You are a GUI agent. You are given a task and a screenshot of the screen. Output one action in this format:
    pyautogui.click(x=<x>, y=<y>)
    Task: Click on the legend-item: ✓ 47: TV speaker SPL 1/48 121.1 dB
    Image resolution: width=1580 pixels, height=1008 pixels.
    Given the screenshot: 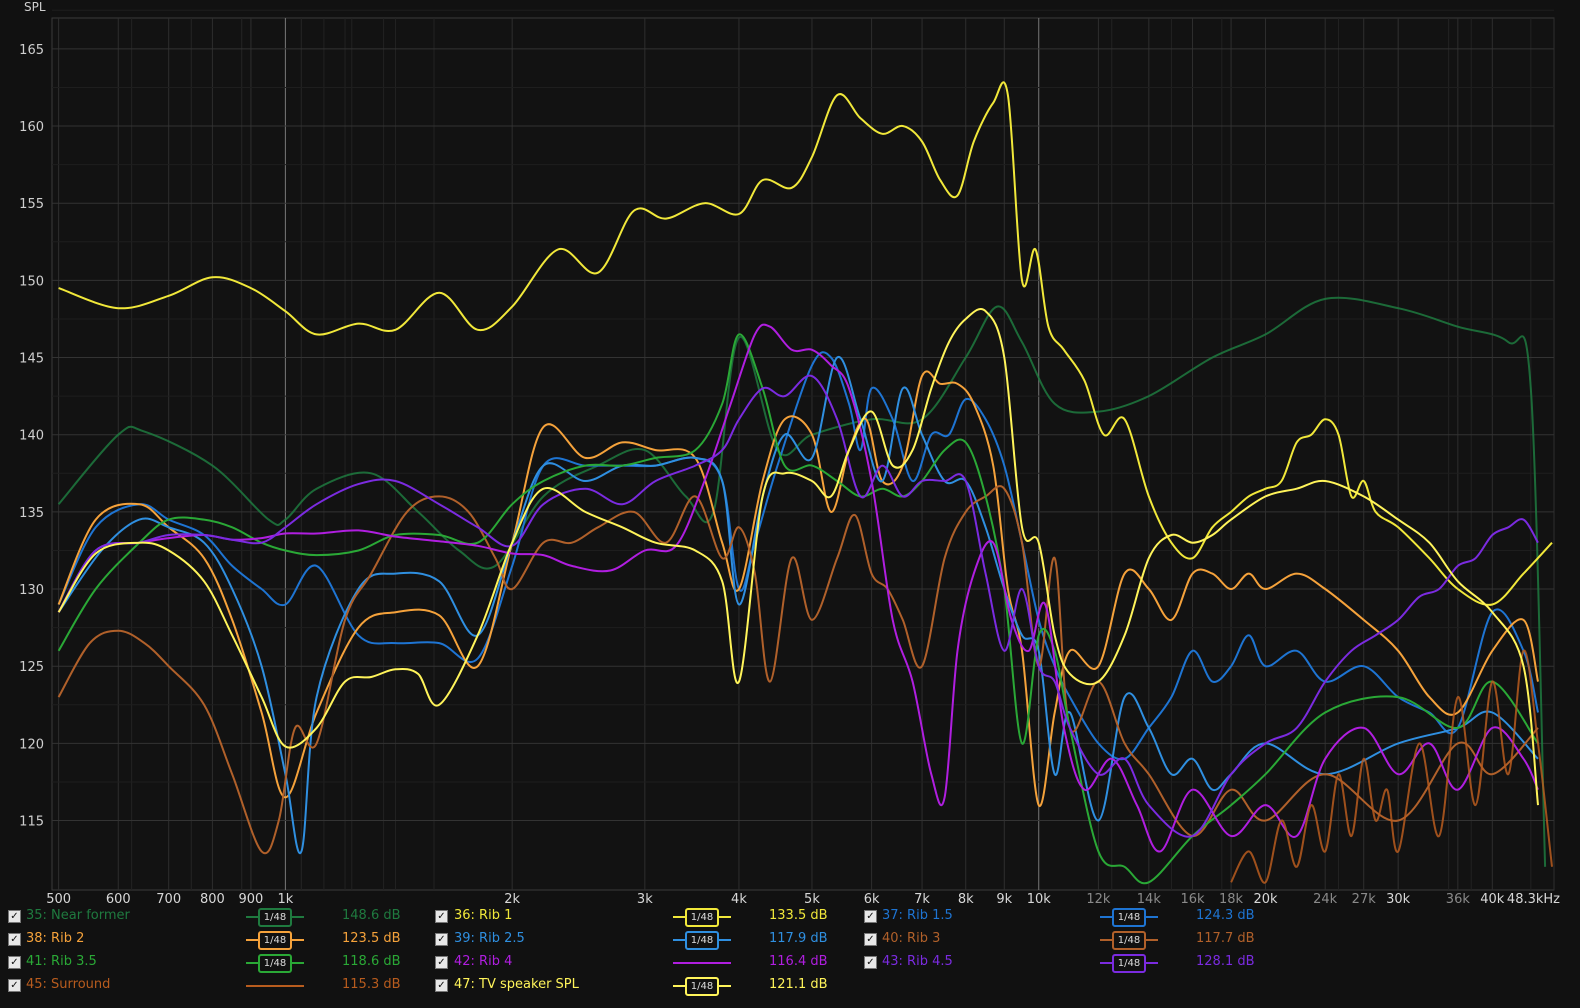 What is the action you would take?
    pyautogui.click(x=790, y=992)
    